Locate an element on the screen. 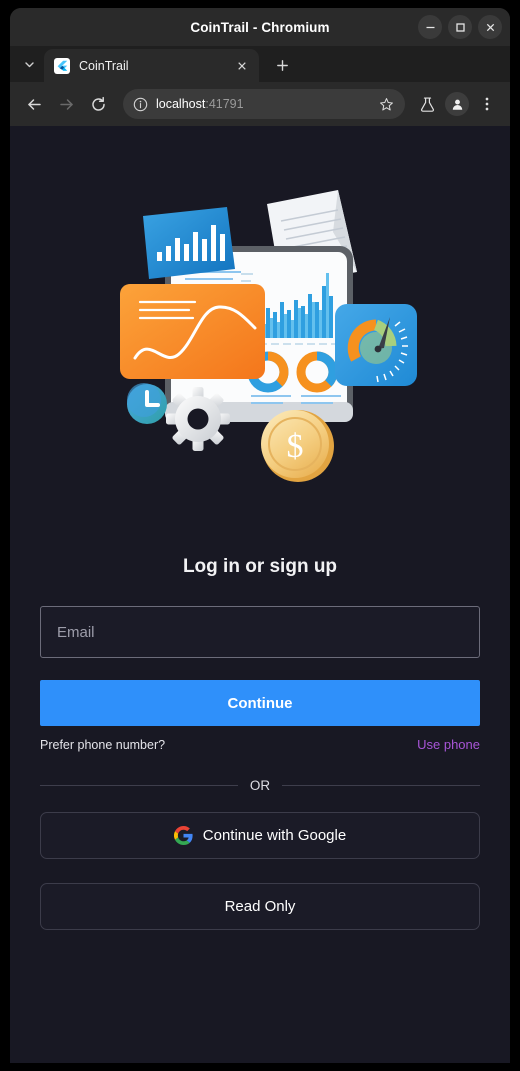  divider-line-left is located at coordinates (139, 785).